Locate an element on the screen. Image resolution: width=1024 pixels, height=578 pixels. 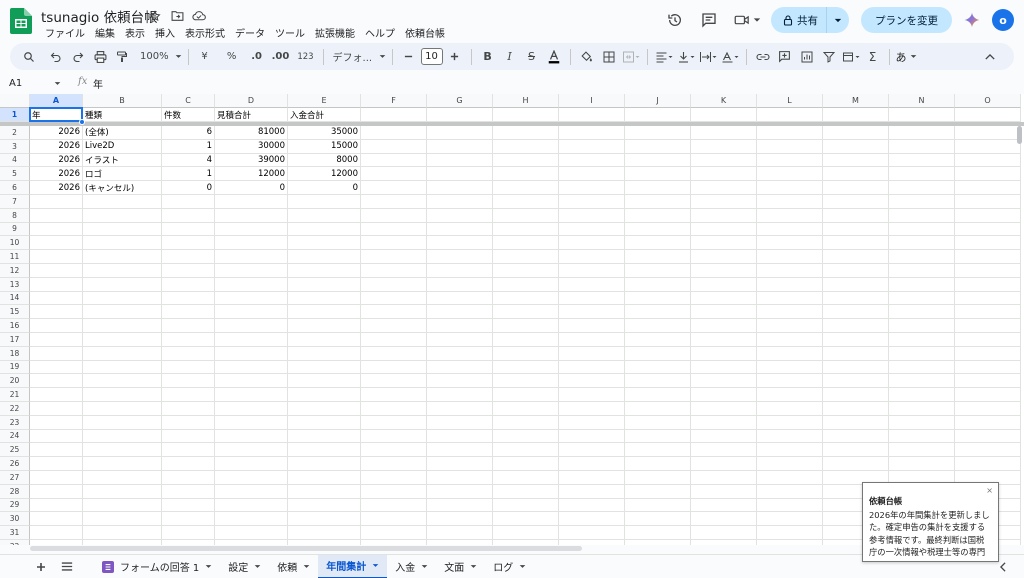
cell-k10 is located at coordinates (724, 243).